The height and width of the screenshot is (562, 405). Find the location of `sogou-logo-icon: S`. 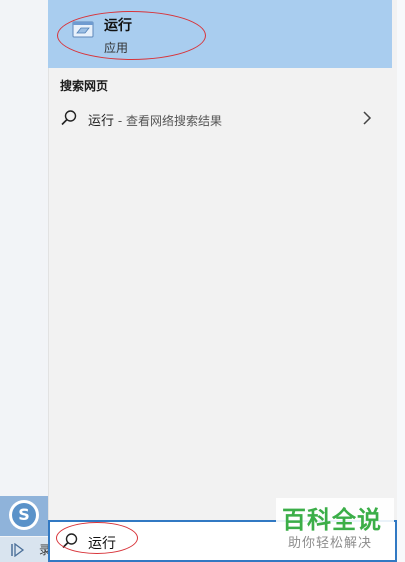

sogou-logo-icon: S is located at coordinates (24, 515).